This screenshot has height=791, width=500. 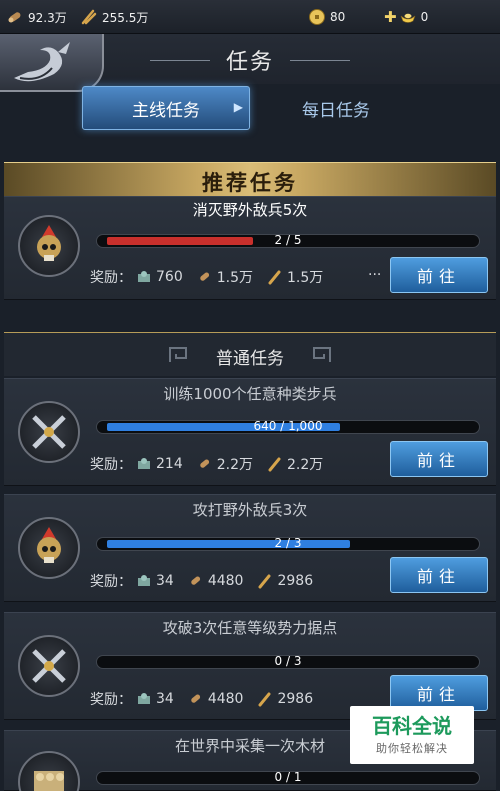 I want to click on recommended-banner: 推荐任务, so click(x=250, y=179).